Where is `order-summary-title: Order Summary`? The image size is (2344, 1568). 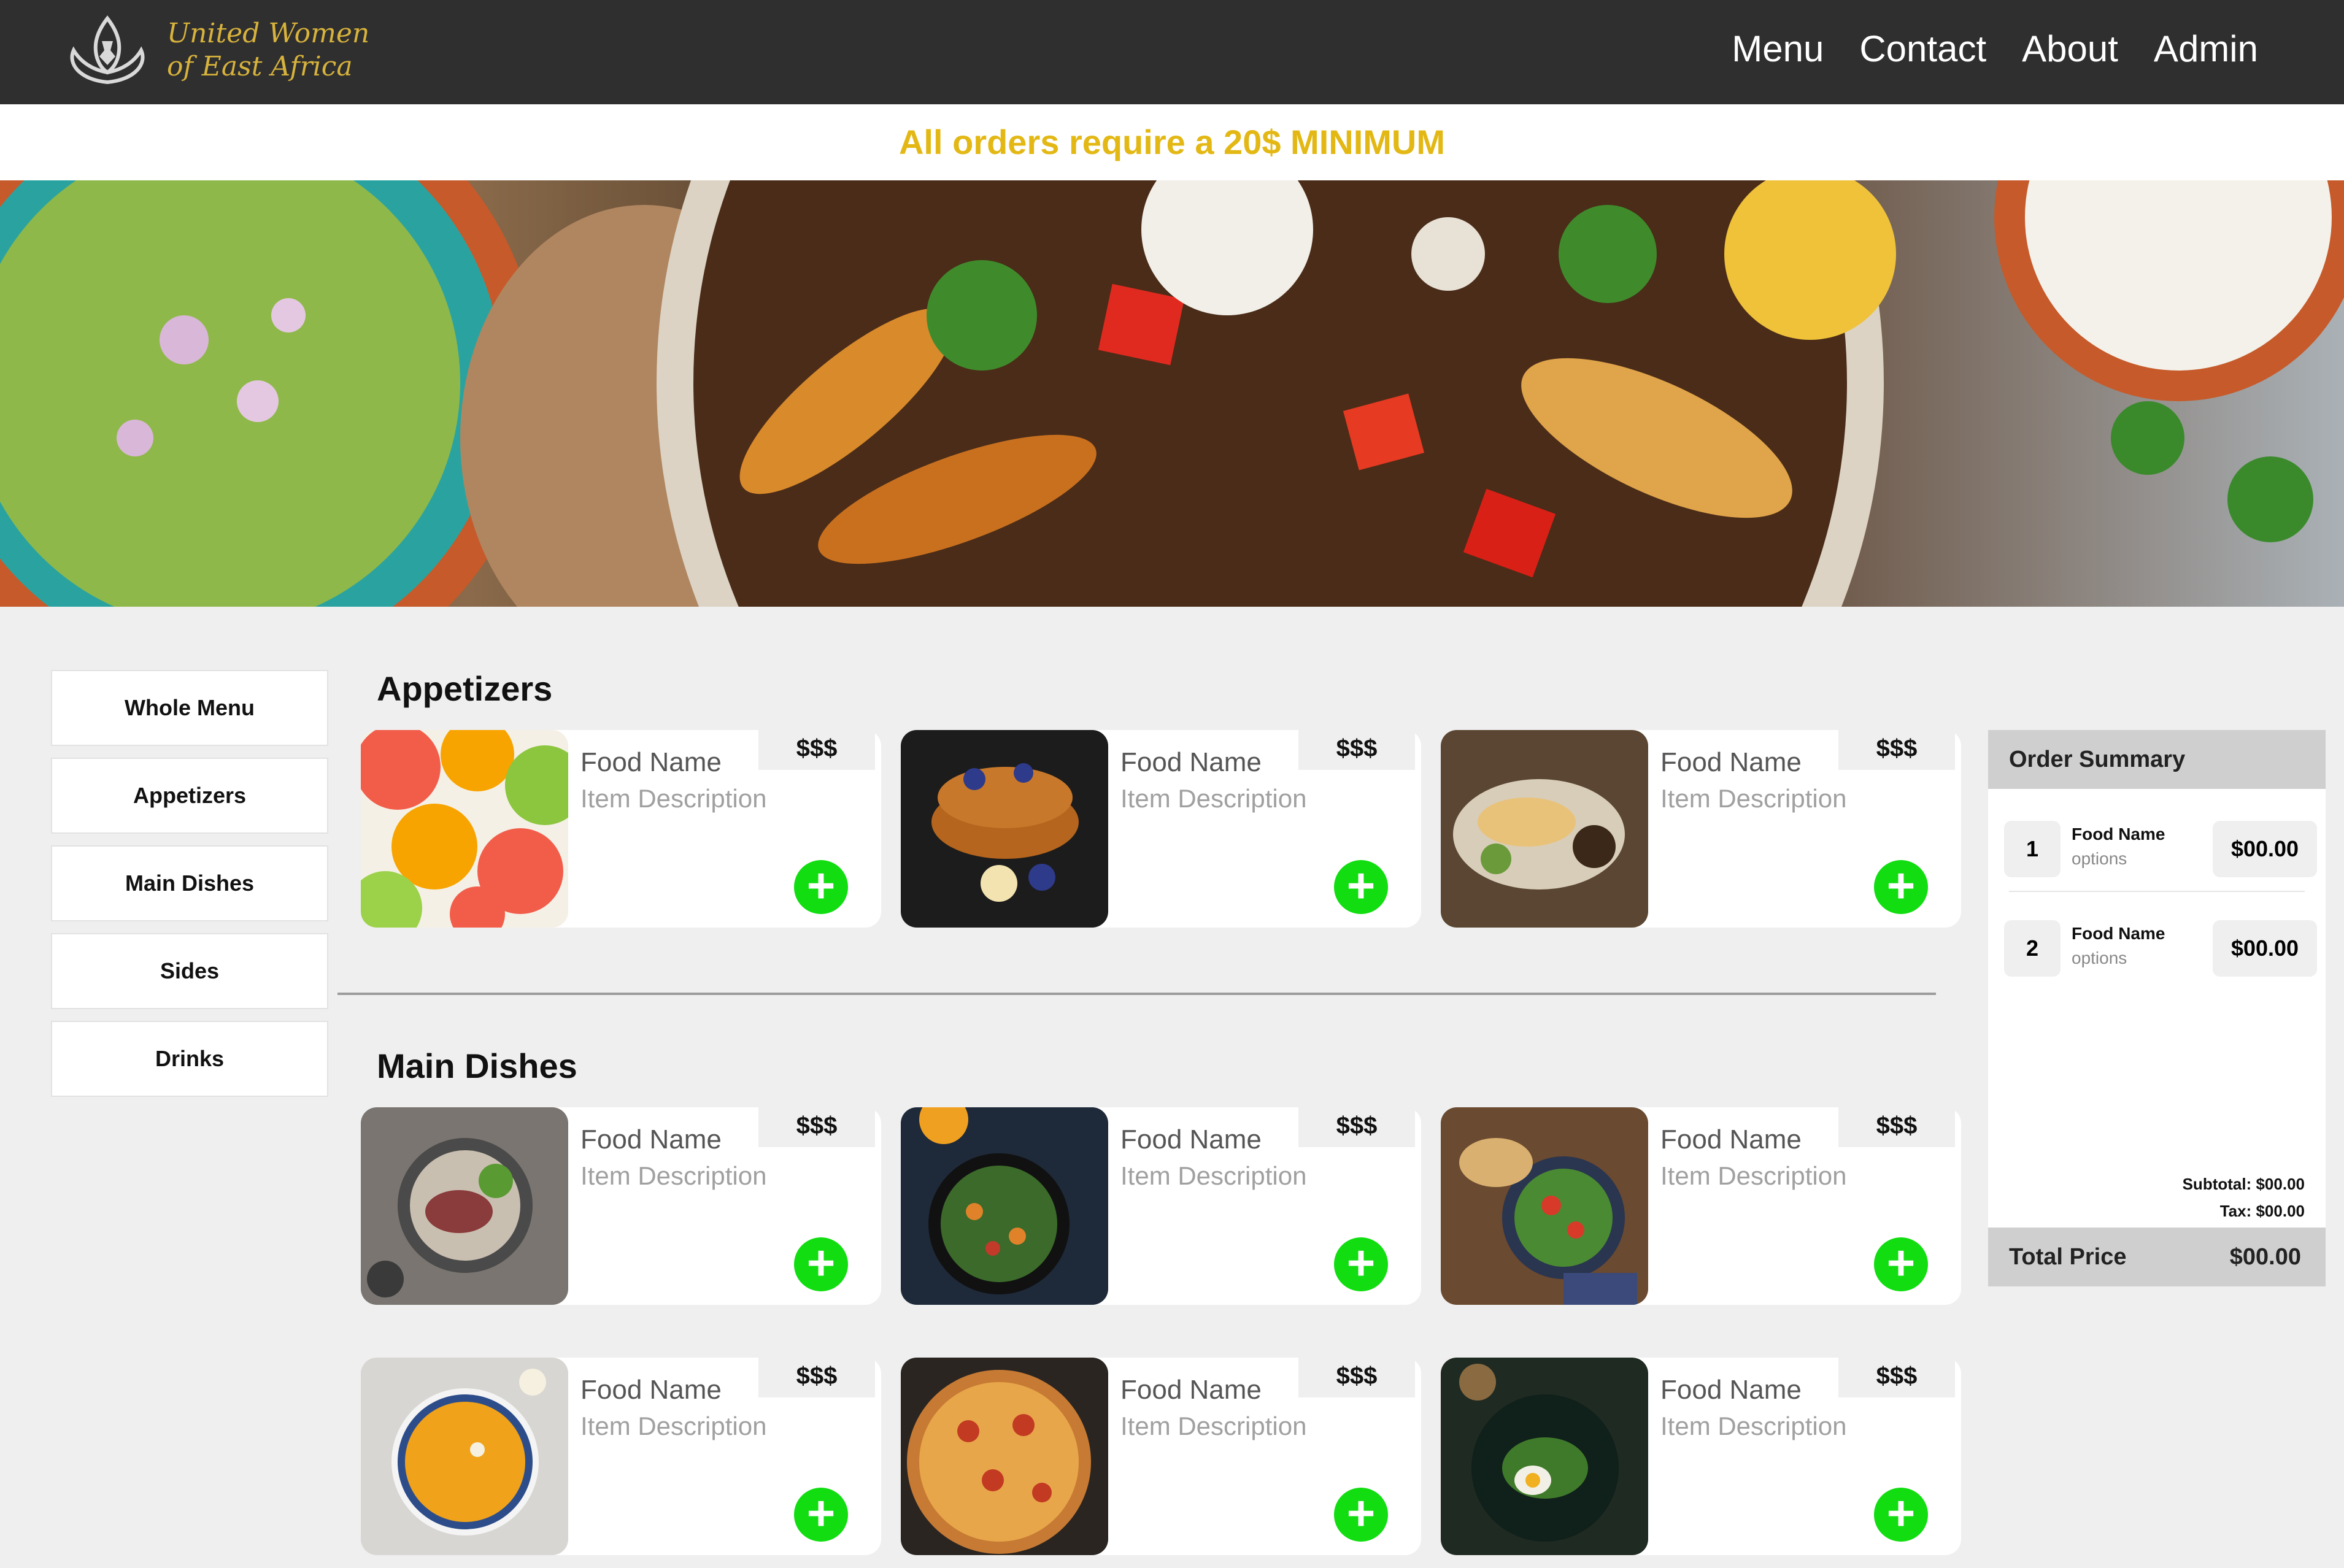
order-summary-title: Order Summary is located at coordinates (2157, 759).